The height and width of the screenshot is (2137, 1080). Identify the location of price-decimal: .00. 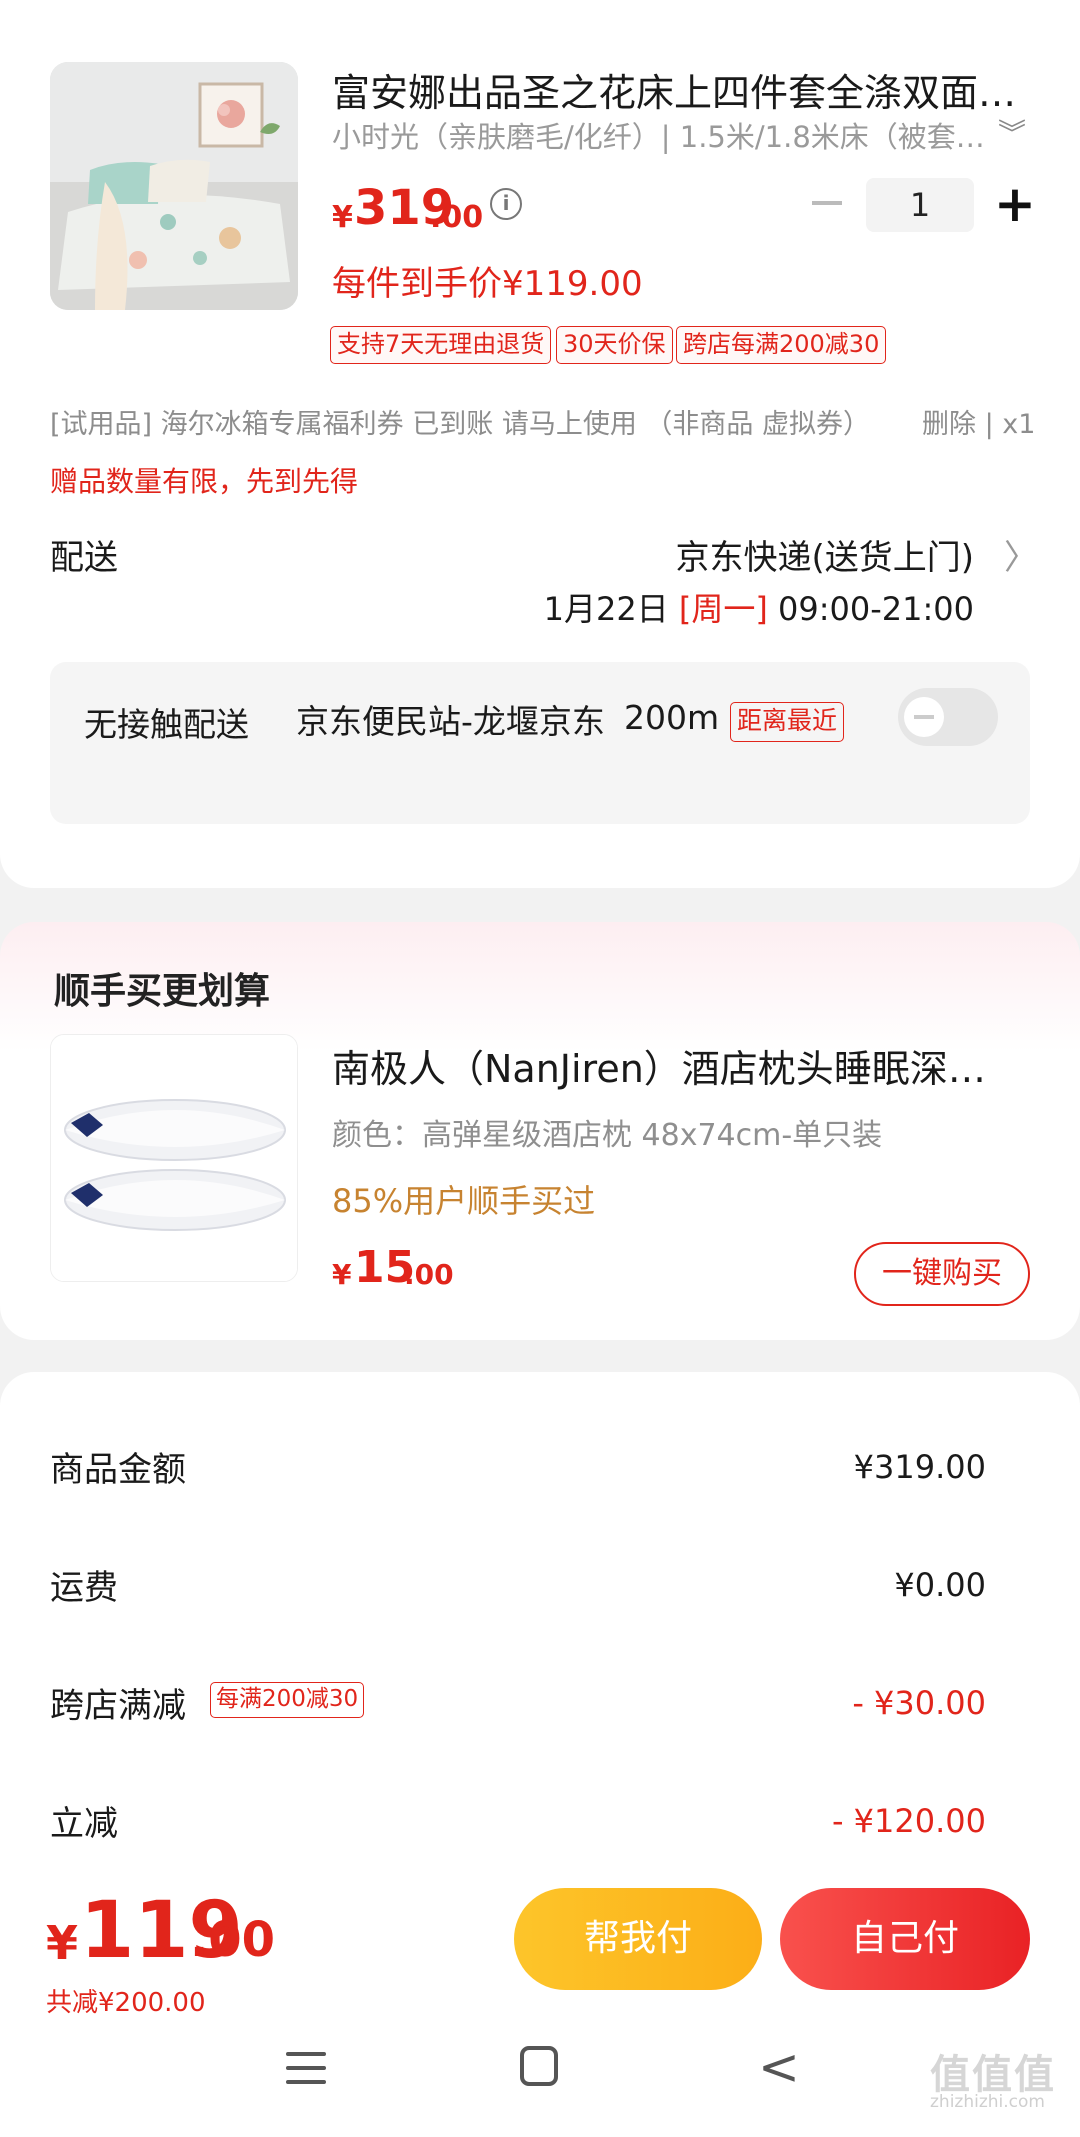
(457, 217).